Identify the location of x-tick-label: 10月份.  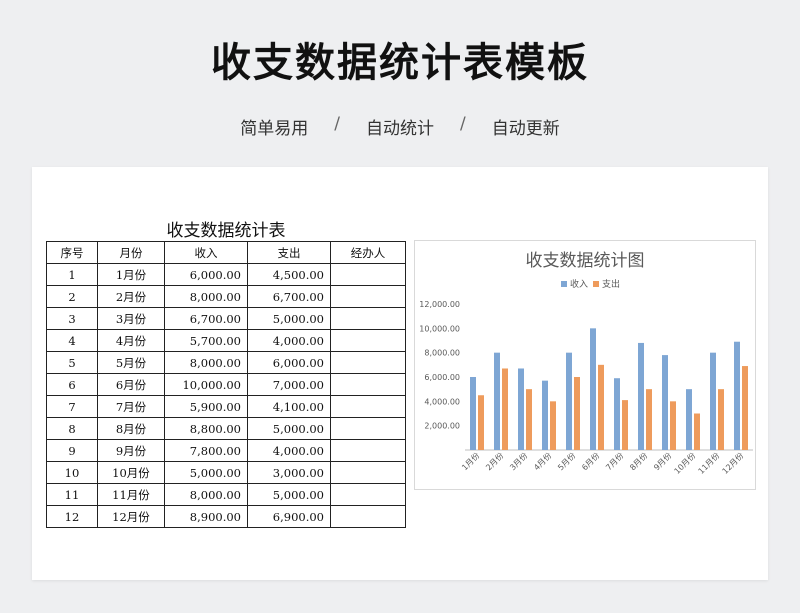
(685, 463).